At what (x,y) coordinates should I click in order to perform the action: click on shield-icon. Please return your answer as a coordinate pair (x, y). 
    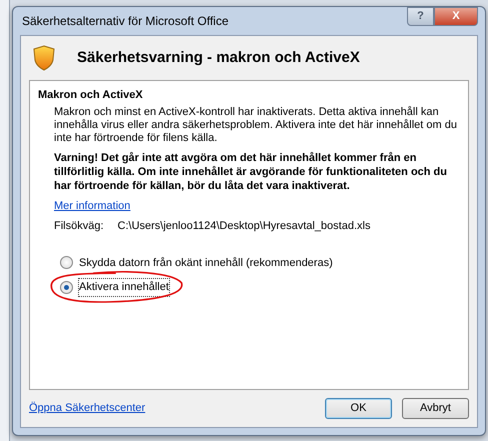
    Looking at the image, I should click on (44, 58).